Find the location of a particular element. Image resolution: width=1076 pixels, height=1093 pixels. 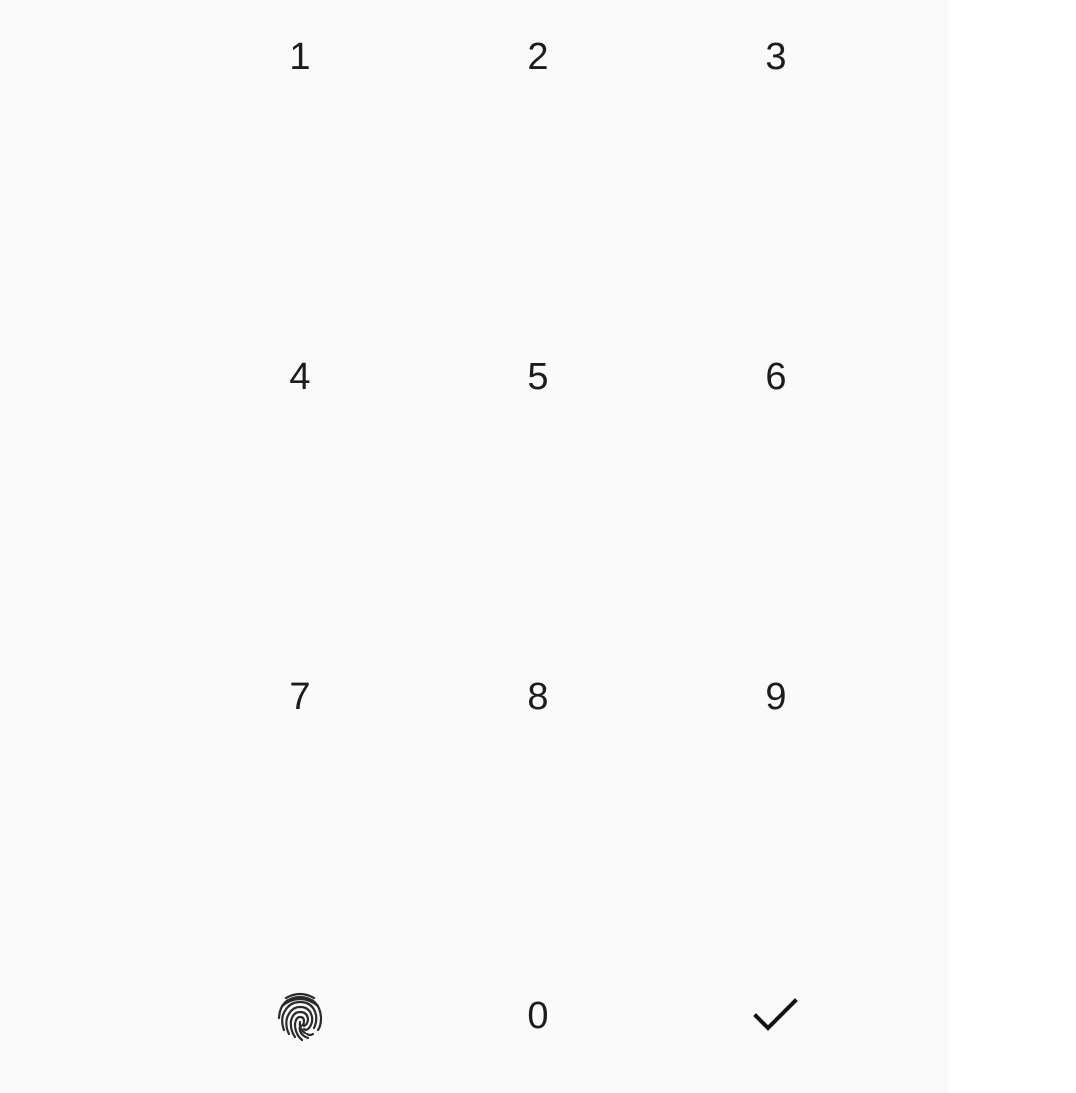

key-8: 8 is located at coordinates (538, 697).